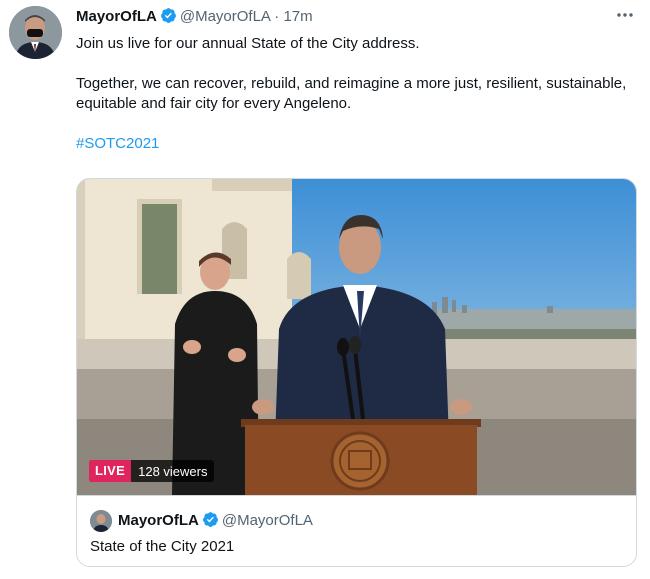  Describe the element at coordinates (116, 16) in the screenshot. I see `author-name: MayorOfLA` at that location.